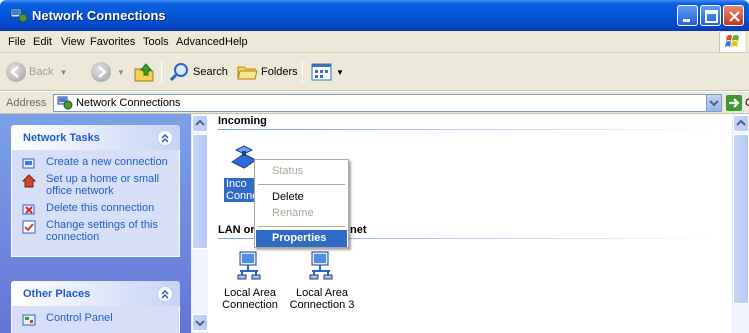  Describe the element at coordinates (250, 305) in the screenshot. I see `lan-item-label-2: Connection` at that location.